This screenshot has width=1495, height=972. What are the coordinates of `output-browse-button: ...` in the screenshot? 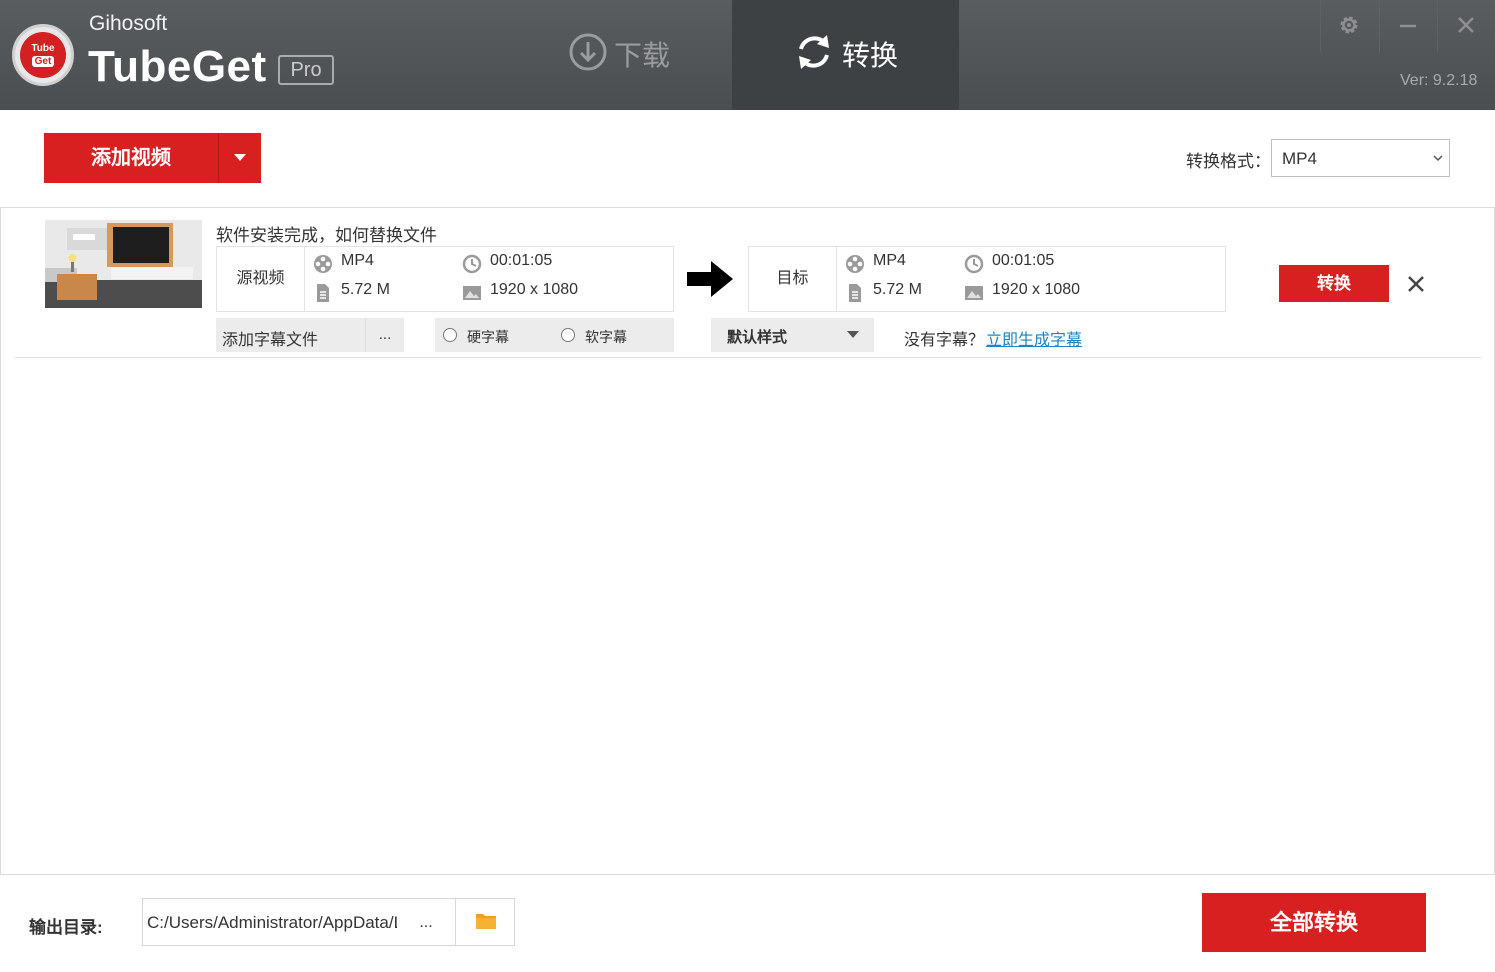 It's located at (426, 922).